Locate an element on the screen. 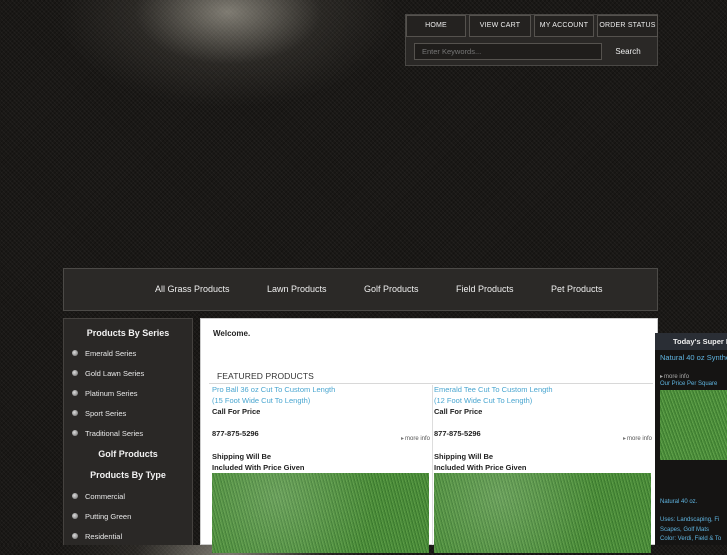 Image resolution: width=727 pixels, height=555 pixels. sidebar-item-commercial: Commercial is located at coordinates (98, 496).